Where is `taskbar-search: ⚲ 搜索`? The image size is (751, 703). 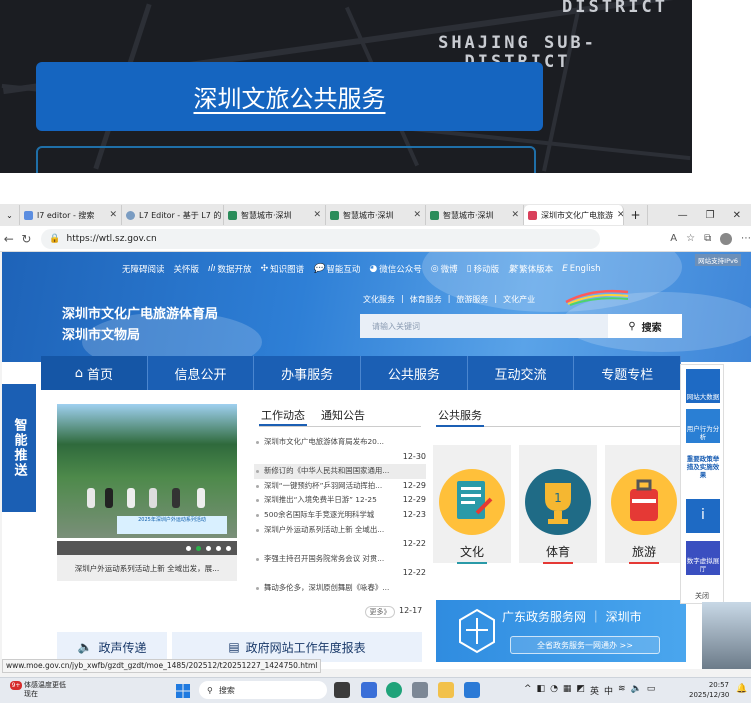 taskbar-search: ⚲ 搜索 is located at coordinates (263, 690).